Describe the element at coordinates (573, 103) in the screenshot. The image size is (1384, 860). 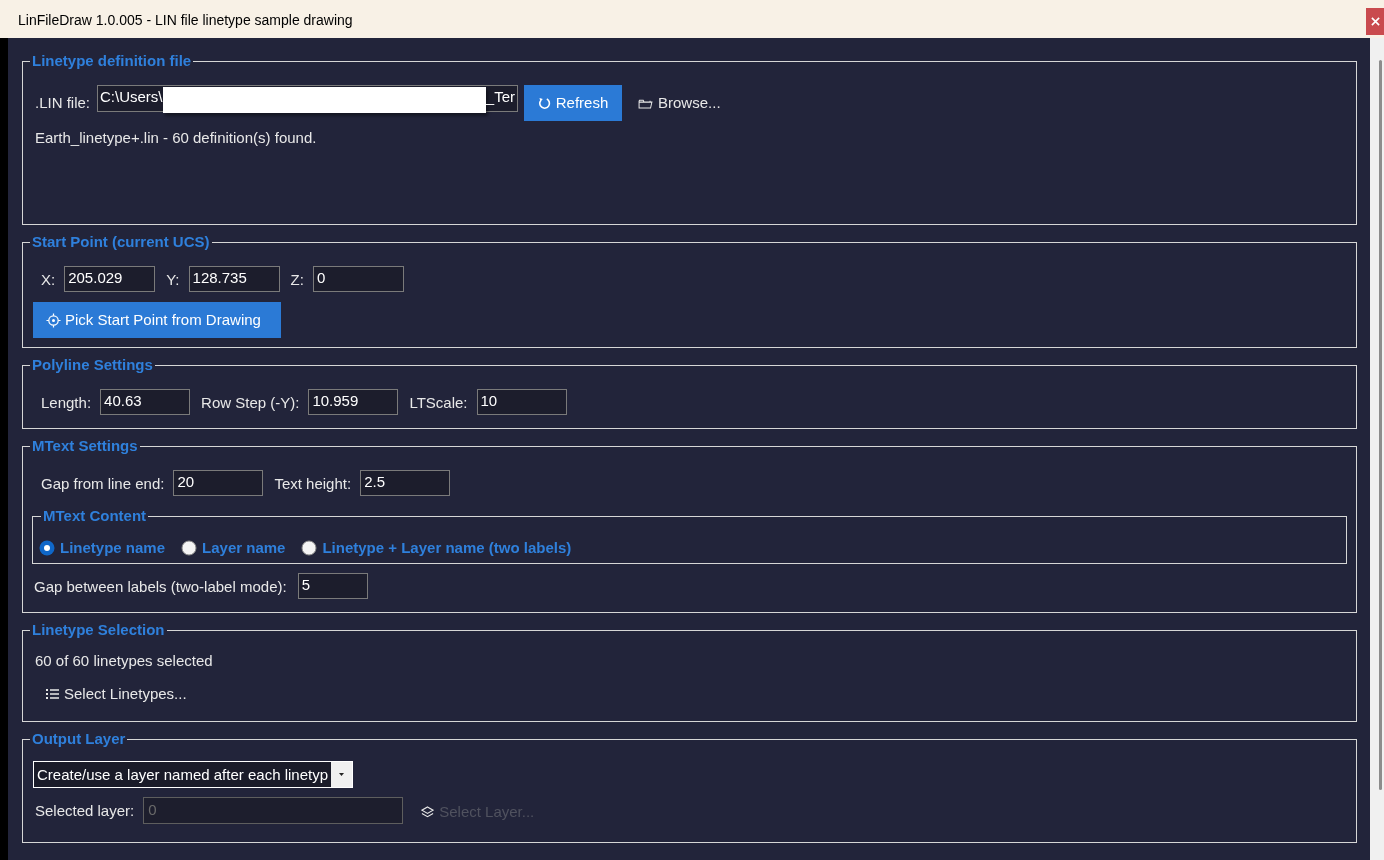
I see `refresh-button: Refresh` at that location.